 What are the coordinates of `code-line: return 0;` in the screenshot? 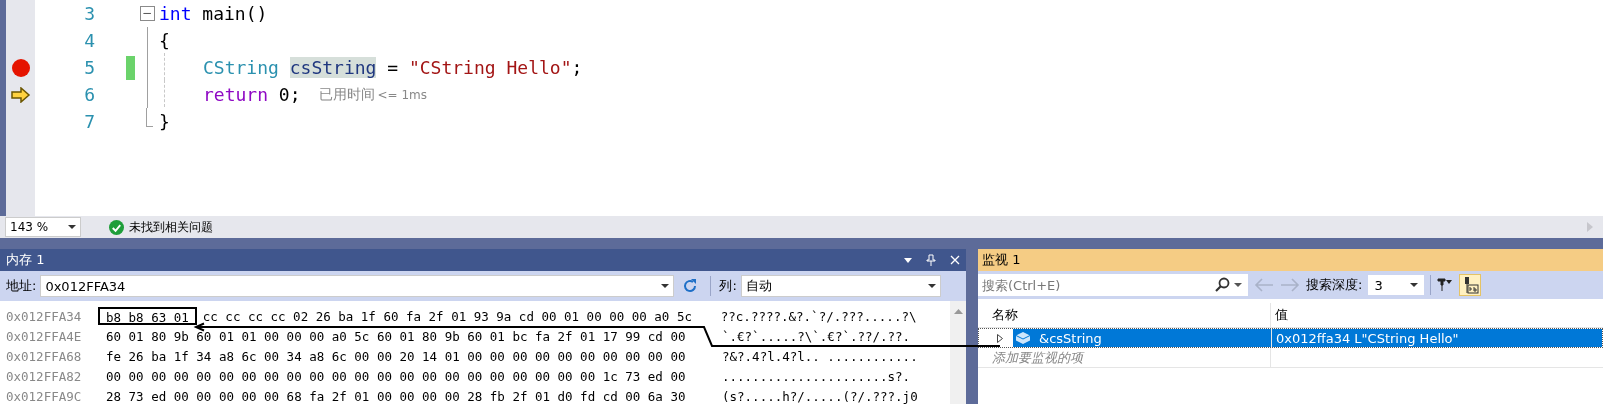 It's located at (252, 94).